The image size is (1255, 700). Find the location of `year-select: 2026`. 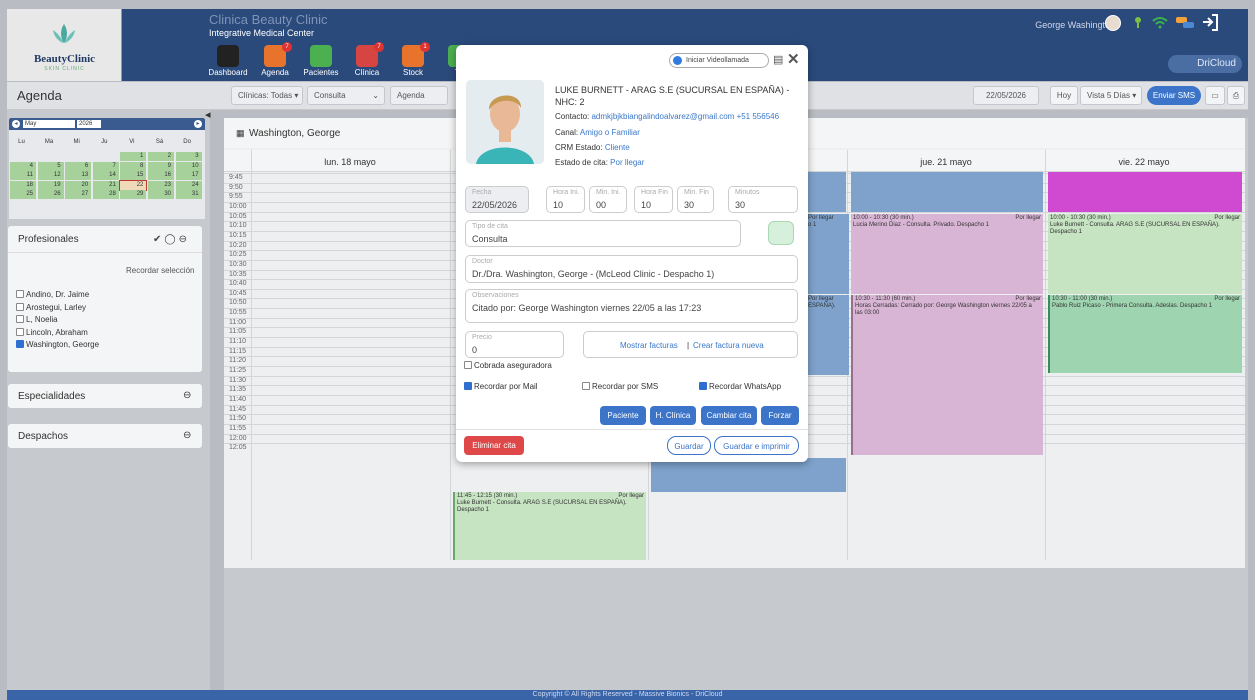

year-select: 2026 is located at coordinates (89, 124).